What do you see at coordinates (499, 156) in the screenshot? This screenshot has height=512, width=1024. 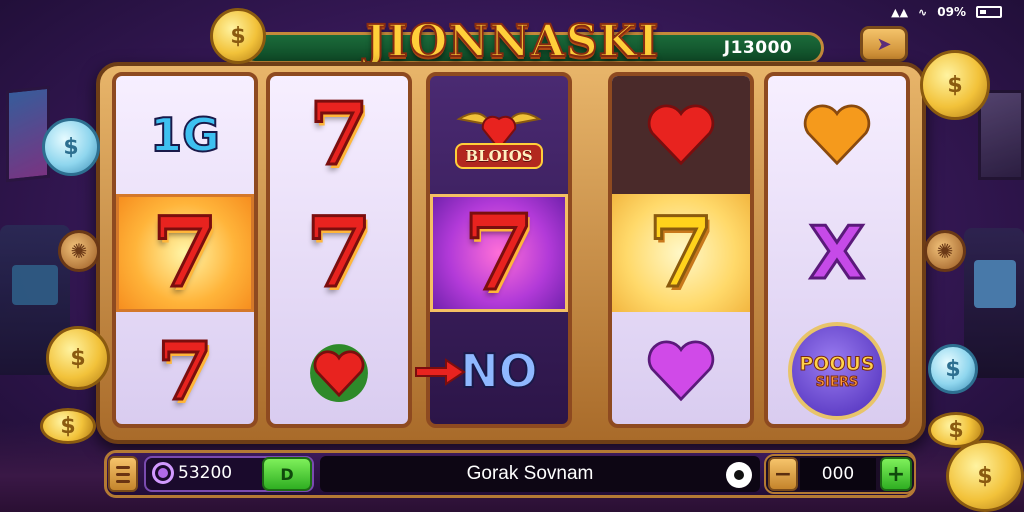 I see `emblem-label: BLOIOS` at bounding box center [499, 156].